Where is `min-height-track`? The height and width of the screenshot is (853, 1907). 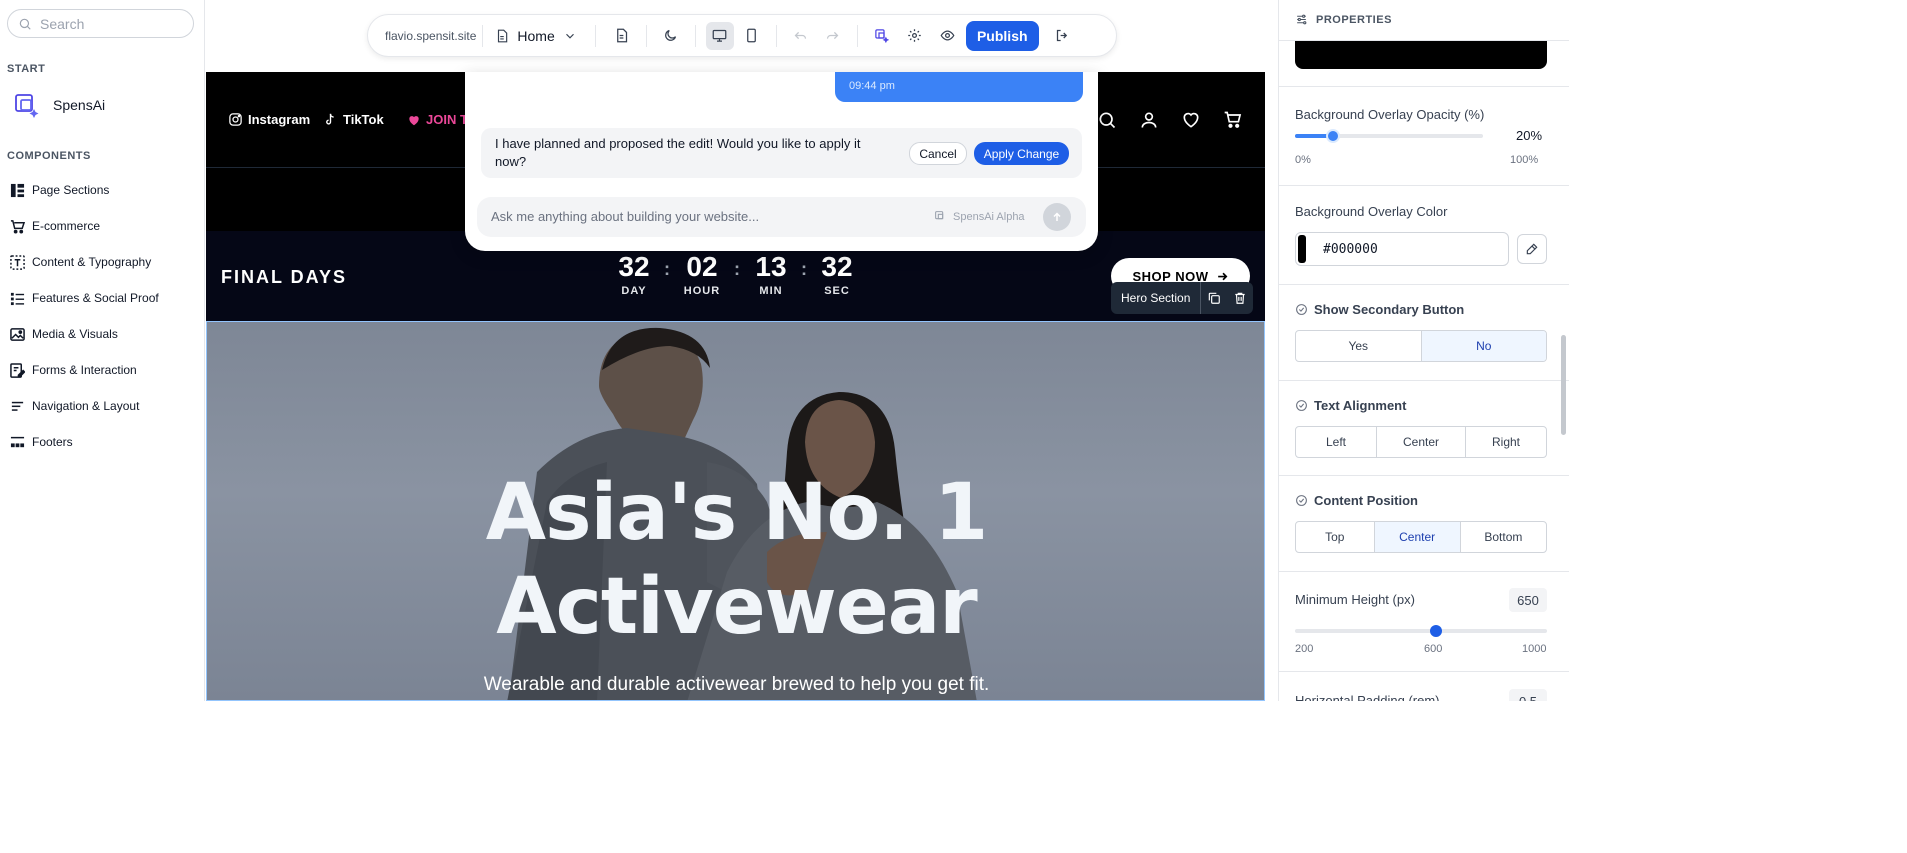
min-height-track is located at coordinates (1421, 631).